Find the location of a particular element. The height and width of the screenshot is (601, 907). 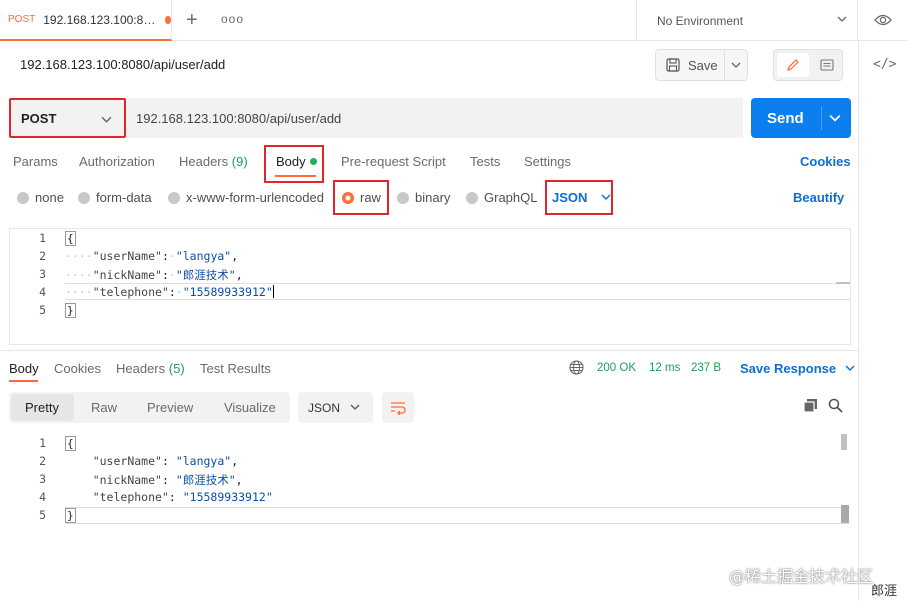

wrap-icon is located at coordinates (398, 408).